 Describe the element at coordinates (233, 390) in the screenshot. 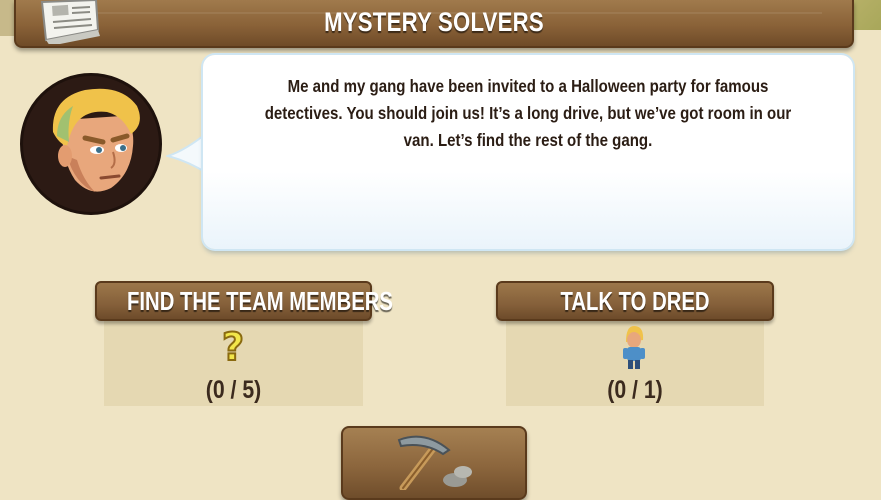

I see `task-progress: (0 / 5)` at that location.